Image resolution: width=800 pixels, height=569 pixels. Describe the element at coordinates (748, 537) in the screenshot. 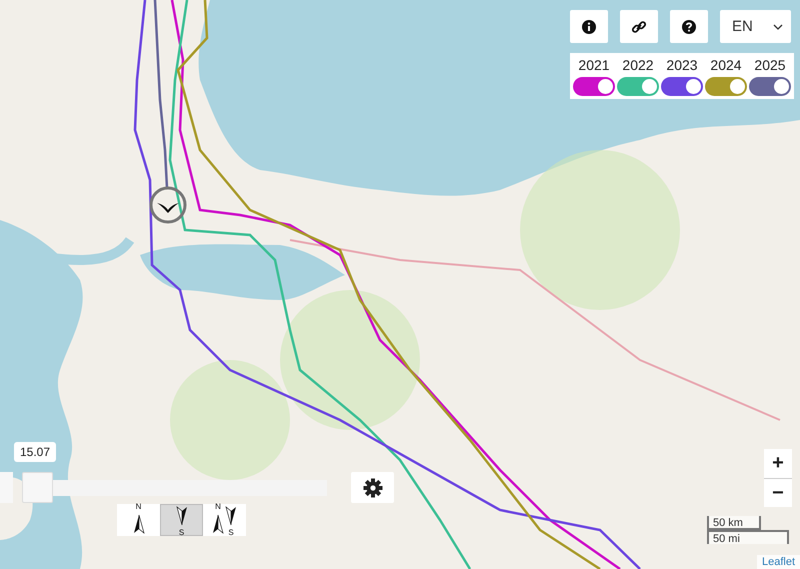

I see `scale-bar: 50 mi` at that location.